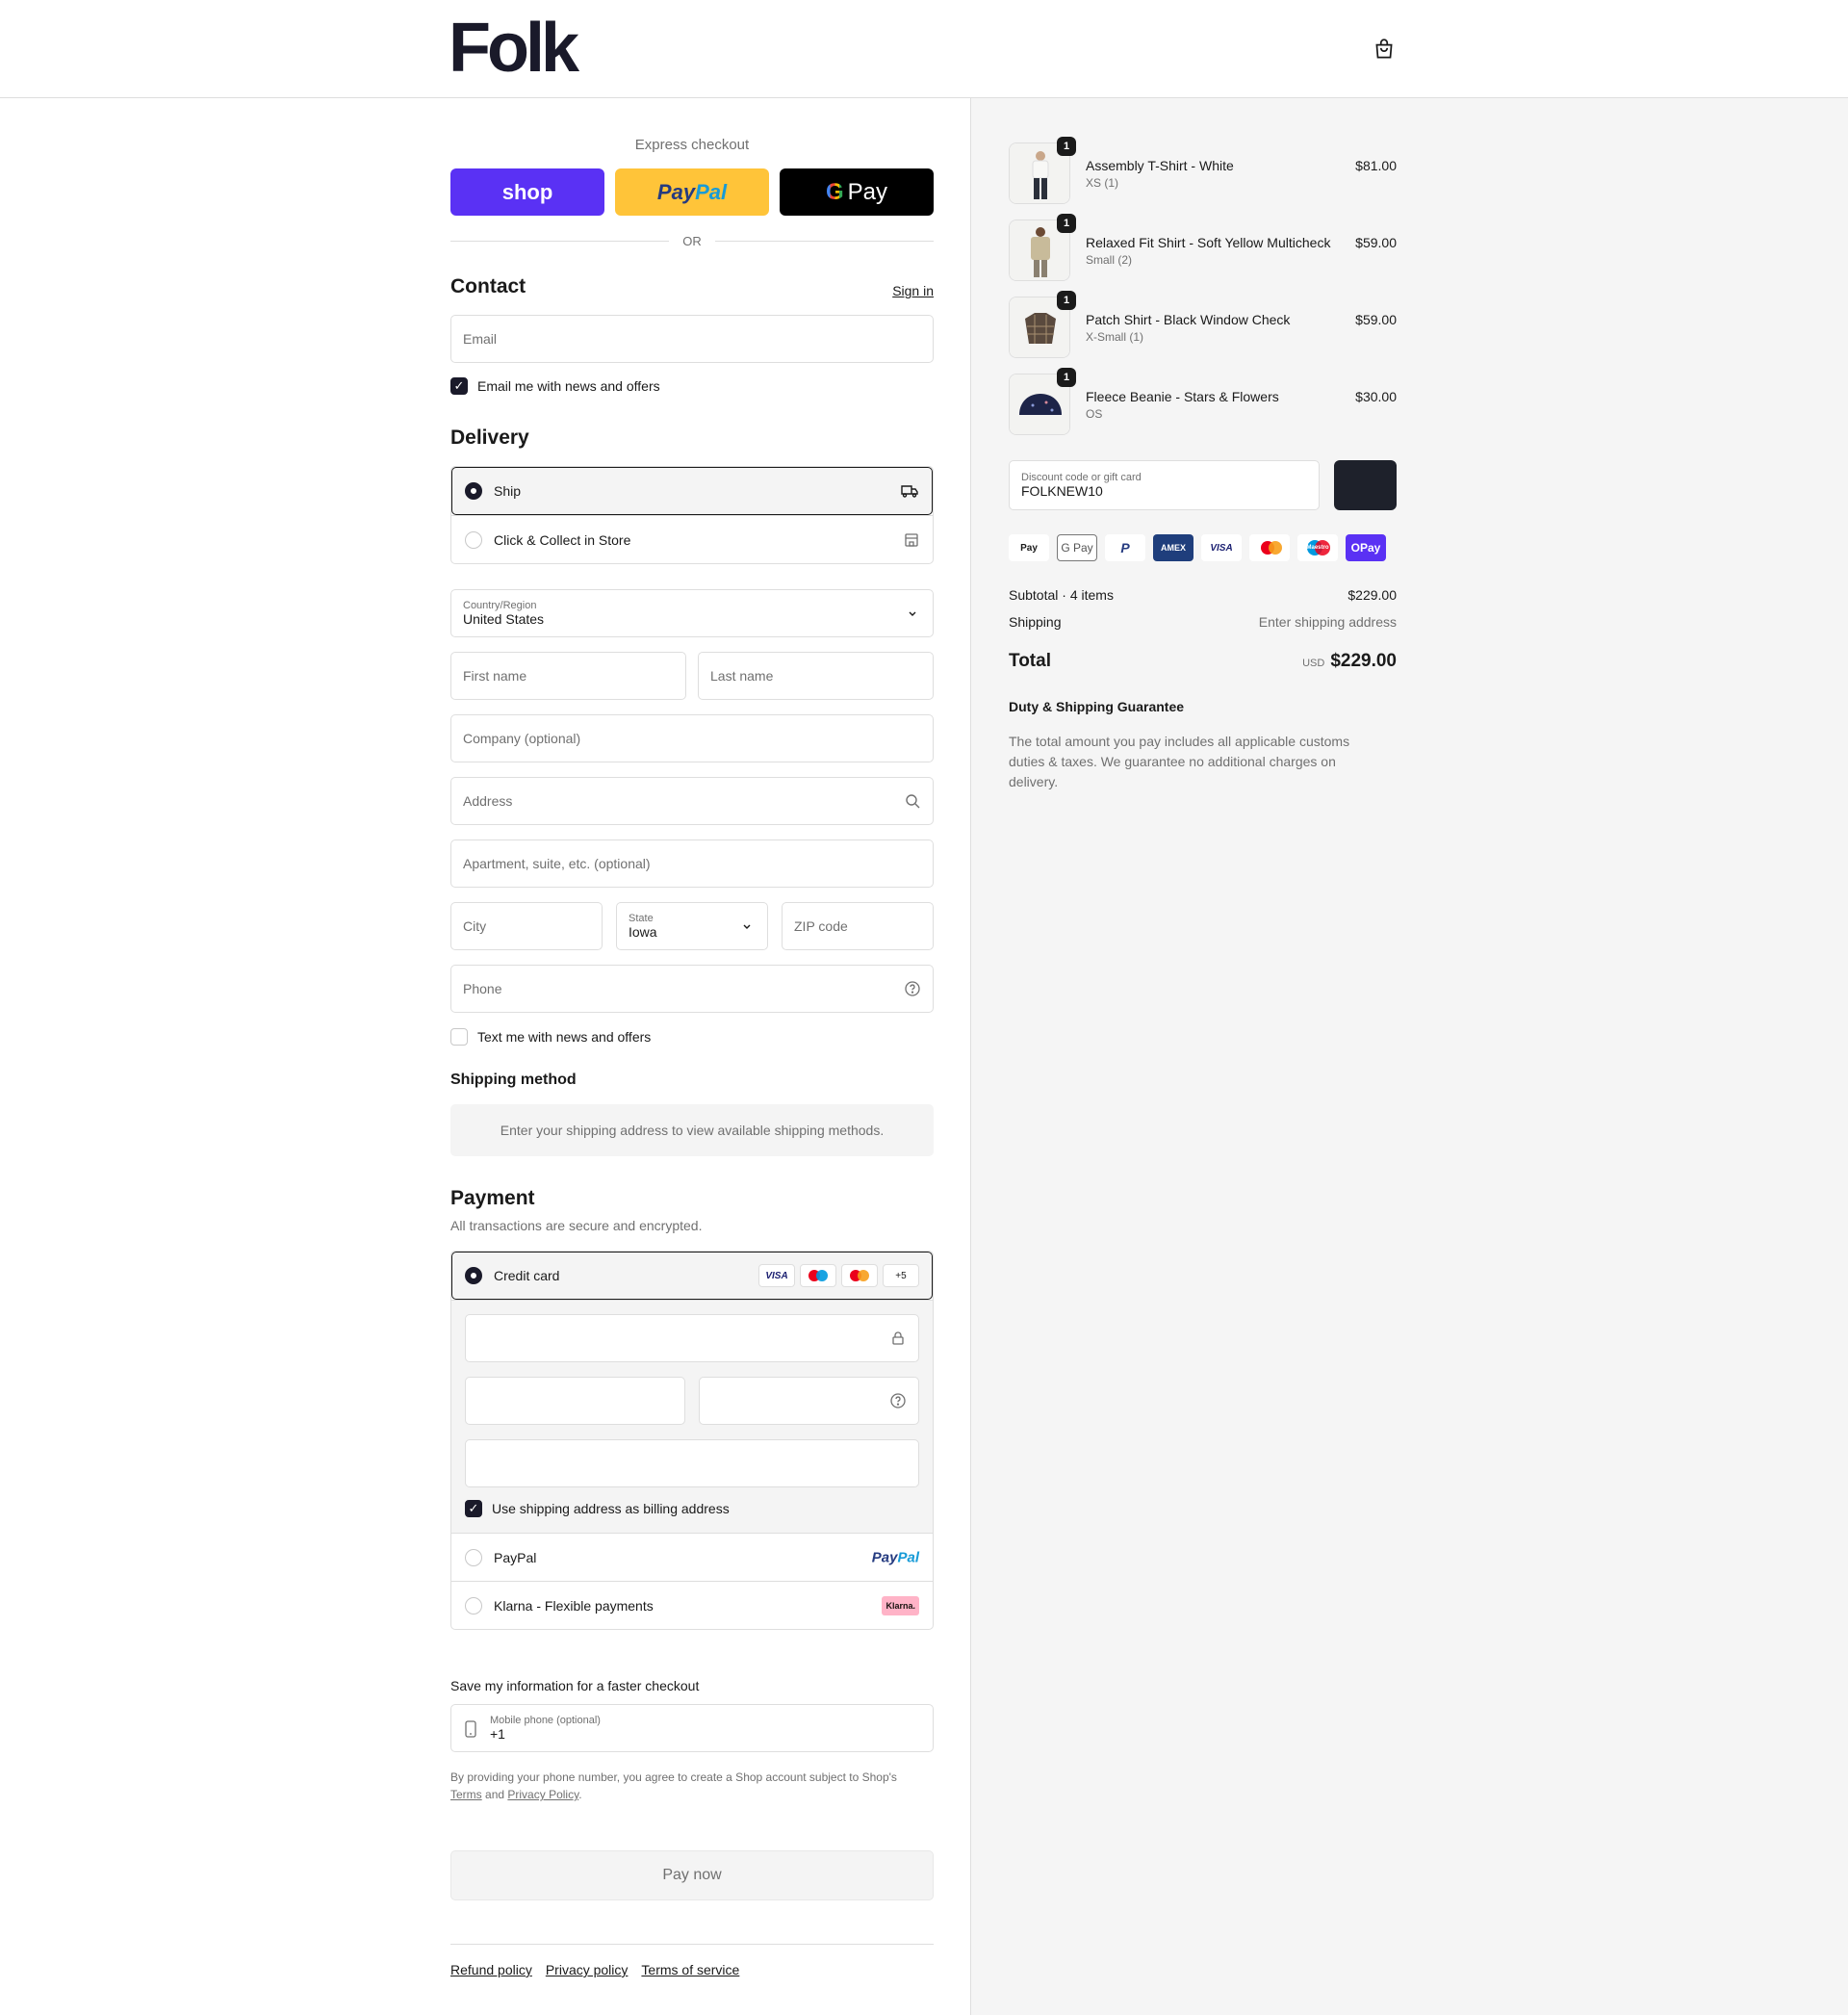 Image resolution: width=1848 pixels, height=2015 pixels. I want to click on email-field: Email, so click(692, 339).